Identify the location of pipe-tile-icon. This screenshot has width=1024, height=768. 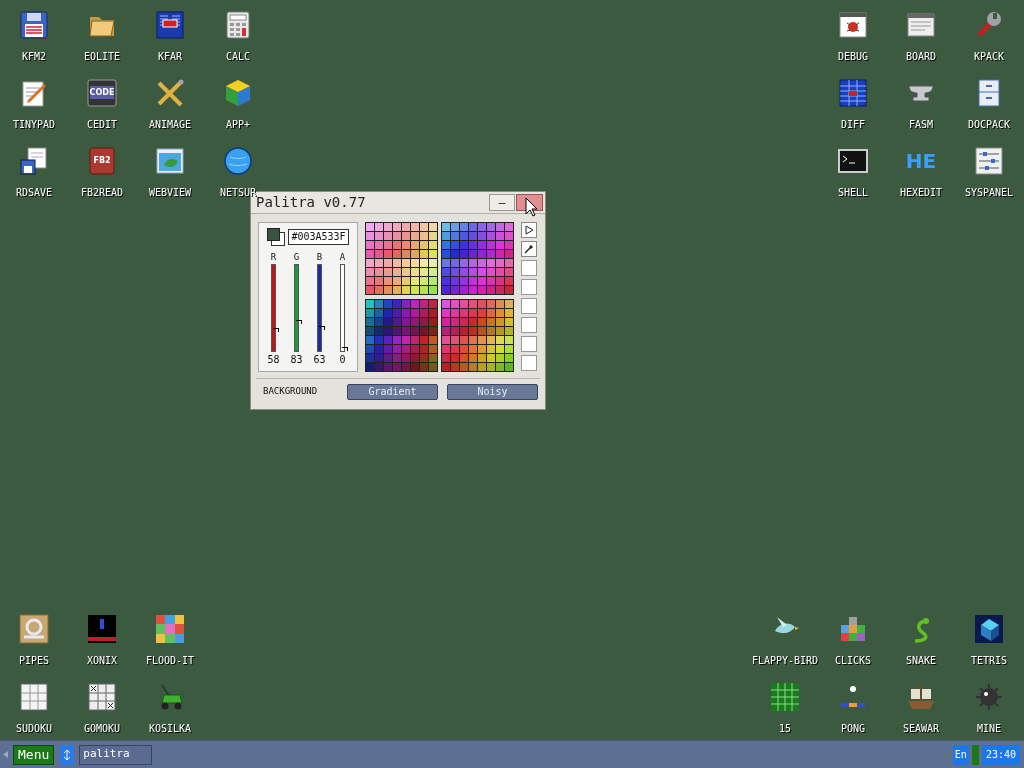
(34, 629).